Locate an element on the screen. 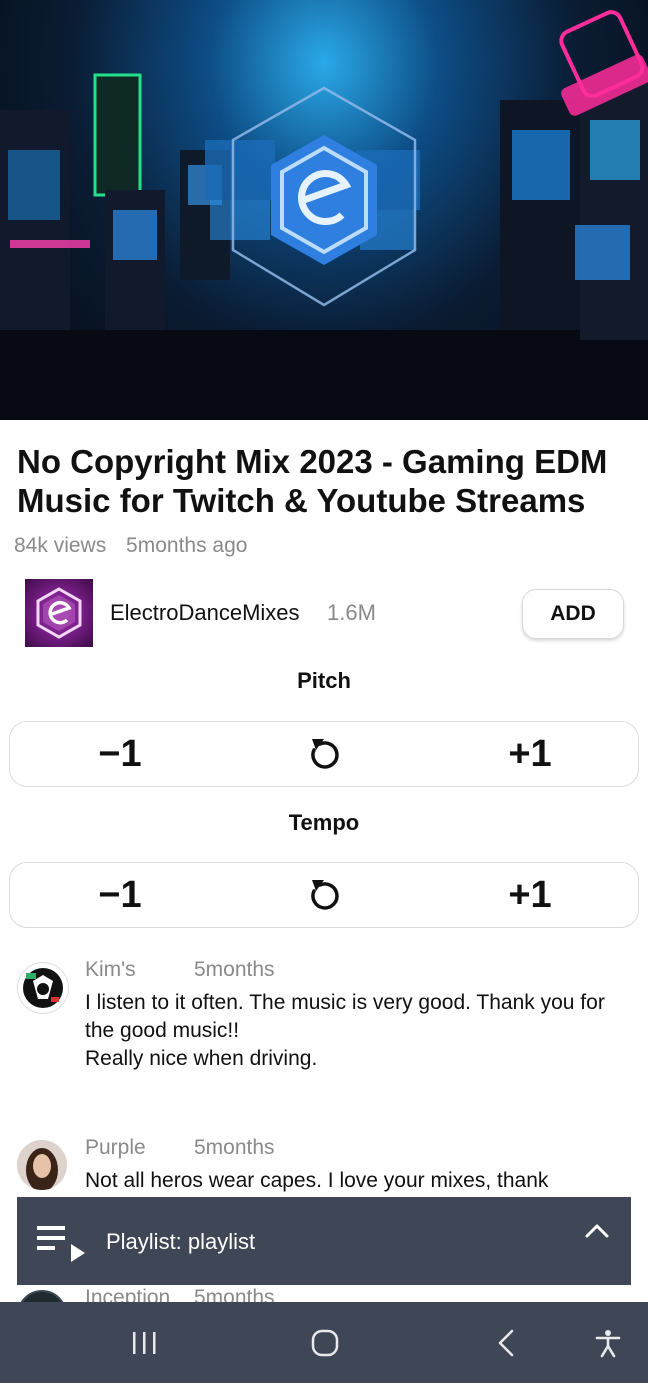 This screenshot has width=648, height=1383. tempo-controls: −1 +1 is located at coordinates (324, 895).